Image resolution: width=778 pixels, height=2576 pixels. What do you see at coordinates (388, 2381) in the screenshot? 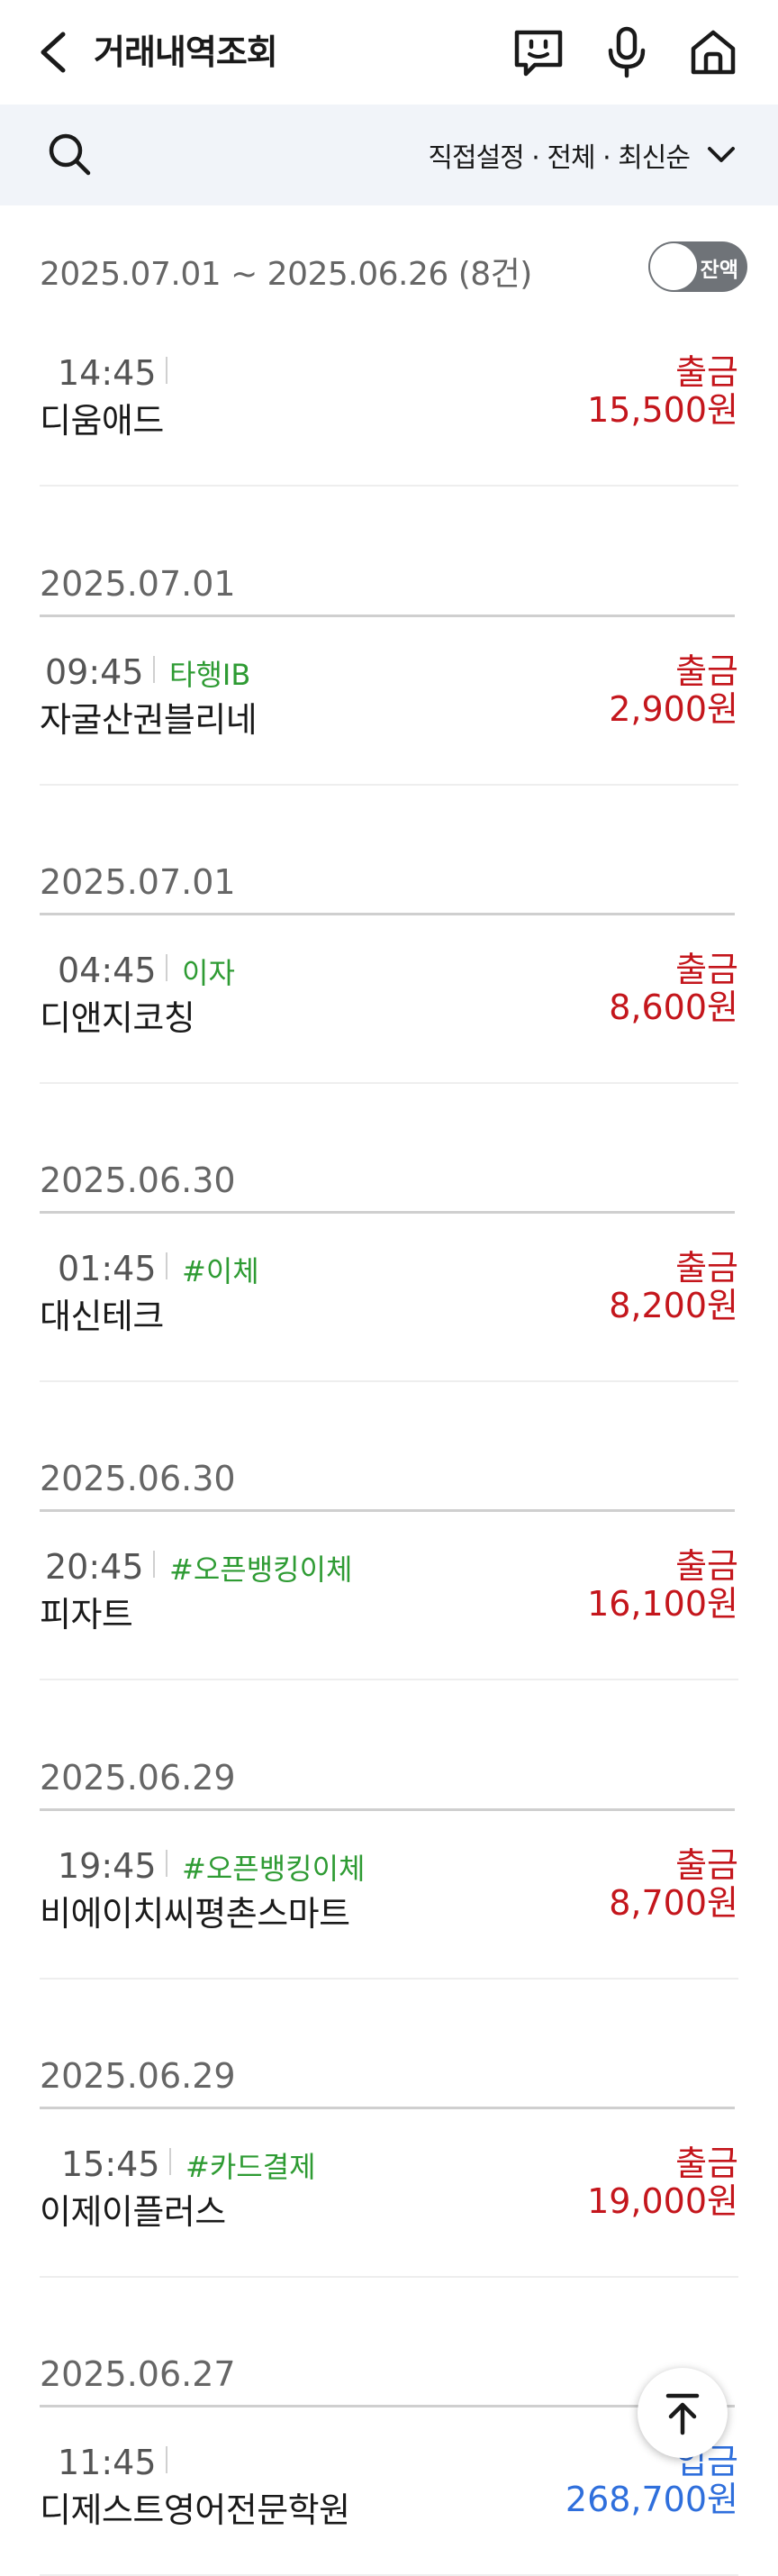
I see `date-group-header: 2025.06.27` at bounding box center [388, 2381].